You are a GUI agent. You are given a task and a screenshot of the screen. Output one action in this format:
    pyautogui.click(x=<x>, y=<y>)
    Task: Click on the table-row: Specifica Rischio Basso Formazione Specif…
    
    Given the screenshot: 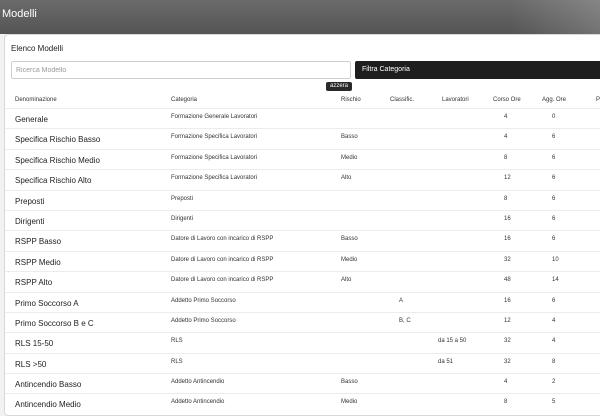 What is the action you would take?
    pyautogui.click(x=302, y=138)
    